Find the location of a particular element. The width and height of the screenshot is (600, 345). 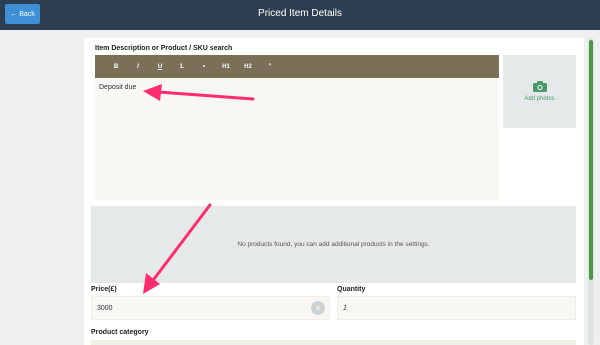

page-title: Priced Item Details is located at coordinates (300, 13).